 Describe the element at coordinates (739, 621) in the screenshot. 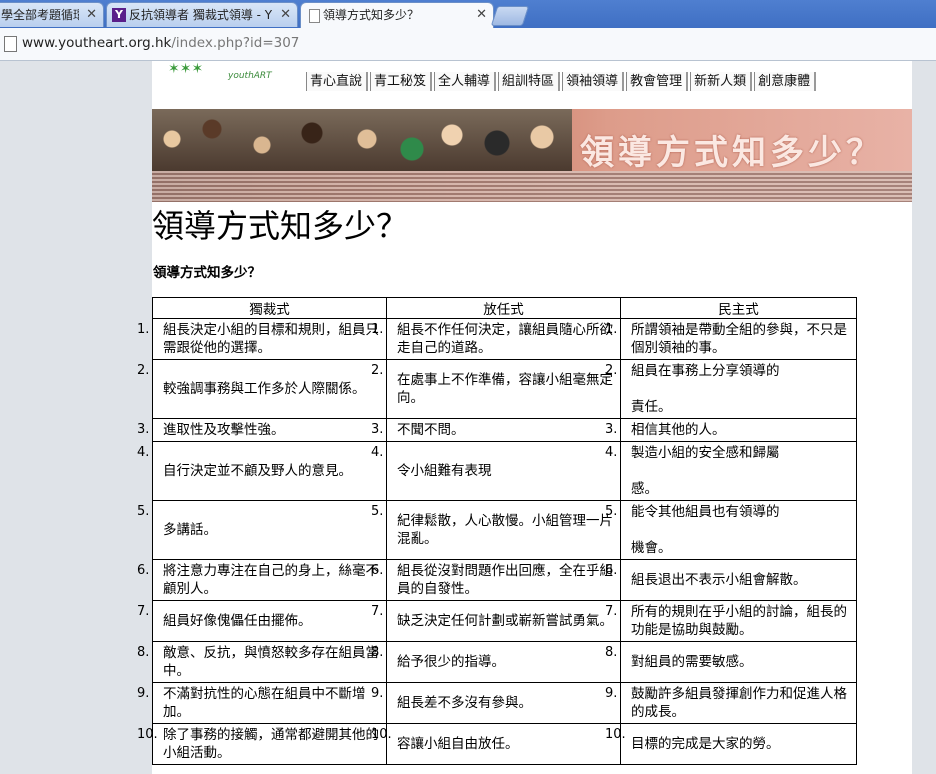

I see `cell-text: 所有的規則在乎小組的討論，組長的功能是協助與鼓勵。` at that location.